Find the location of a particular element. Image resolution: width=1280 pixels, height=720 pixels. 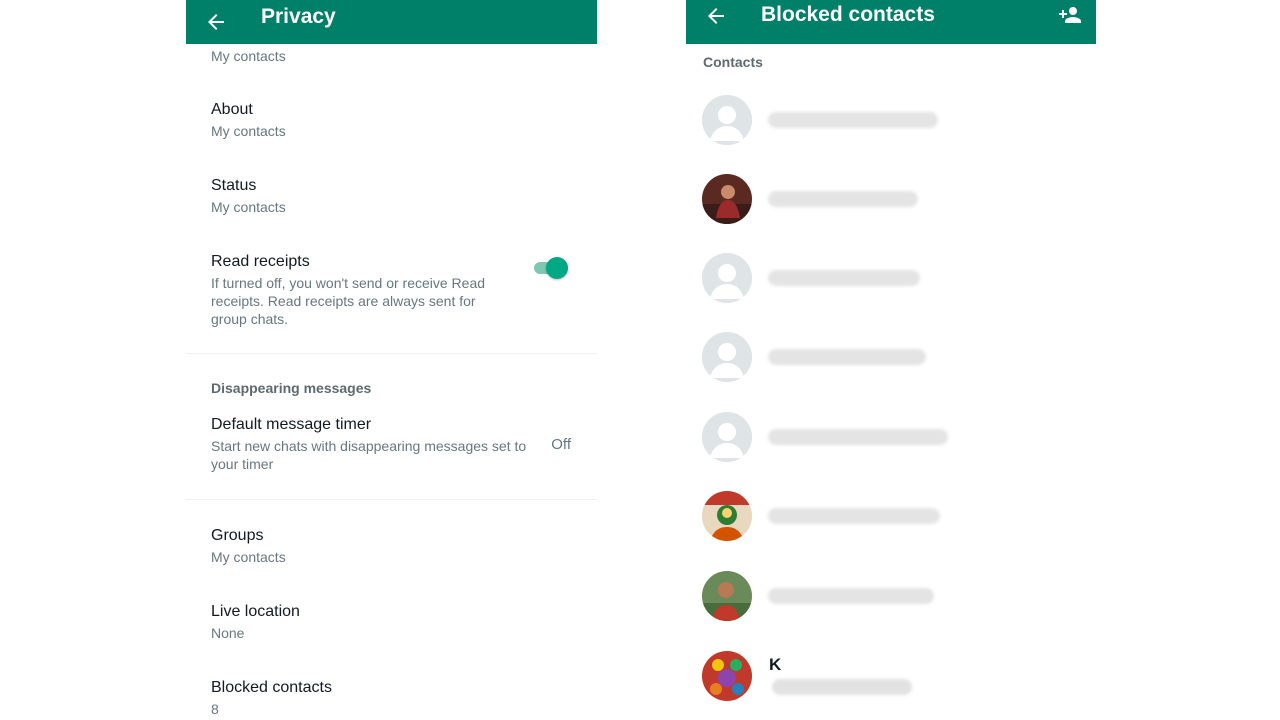

row-title: About is located at coordinates (232, 109).